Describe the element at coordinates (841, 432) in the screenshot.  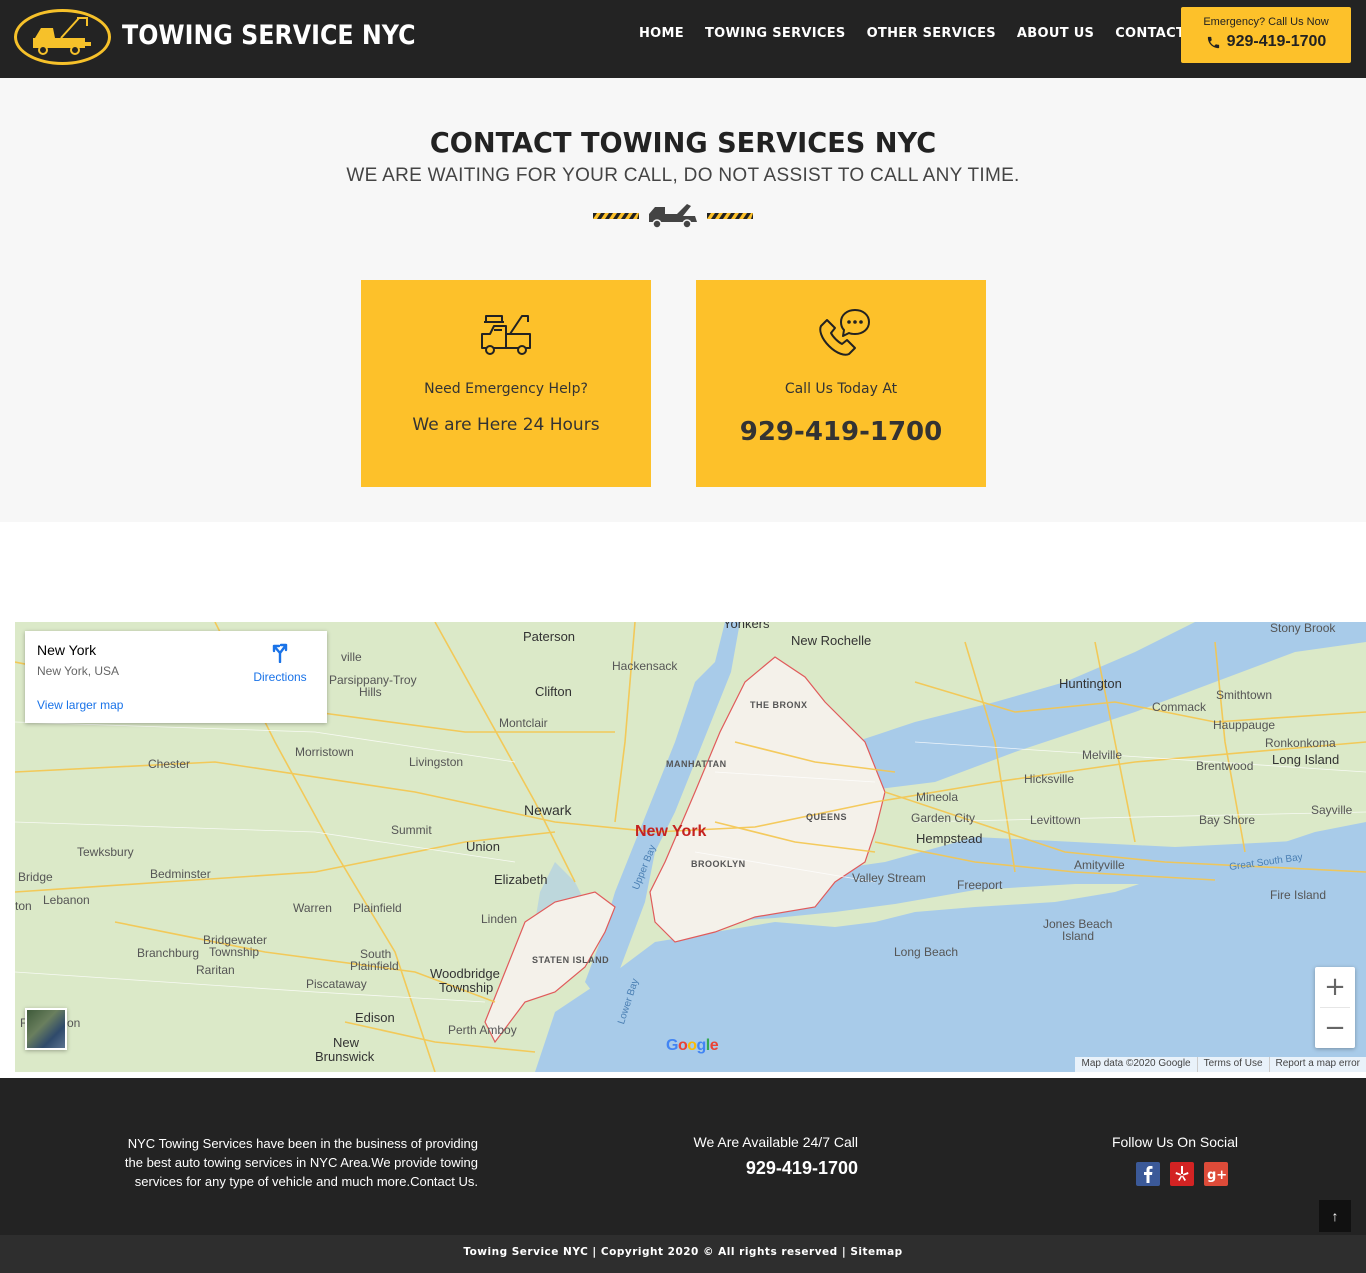
I see `card-phone-number: 929-419-1700` at that location.